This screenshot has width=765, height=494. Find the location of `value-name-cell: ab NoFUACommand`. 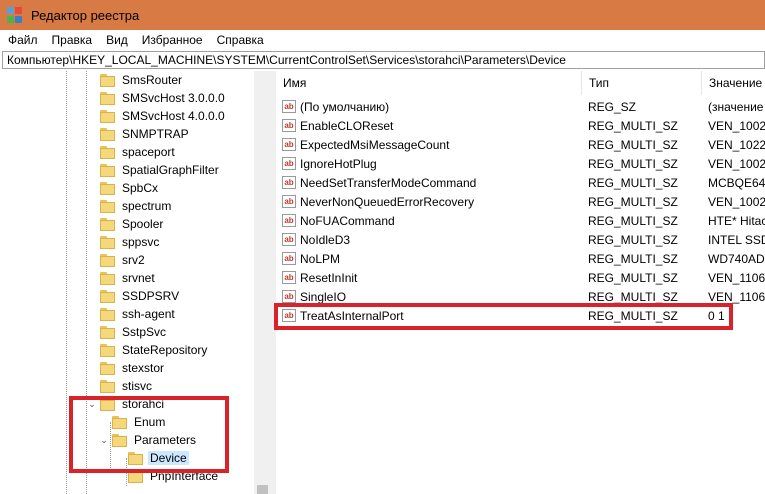

value-name-cell: ab NoFUACommand is located at coordinates (429, 221).